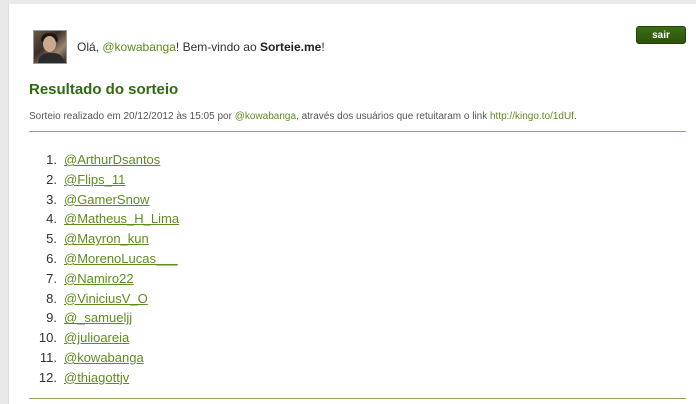 This screenshot has width=696, height=404. What do you see at coordinates (90, 47) in the screenshot?
I see `greeting-prefix: Olá,` at bounding box center [90, 47].